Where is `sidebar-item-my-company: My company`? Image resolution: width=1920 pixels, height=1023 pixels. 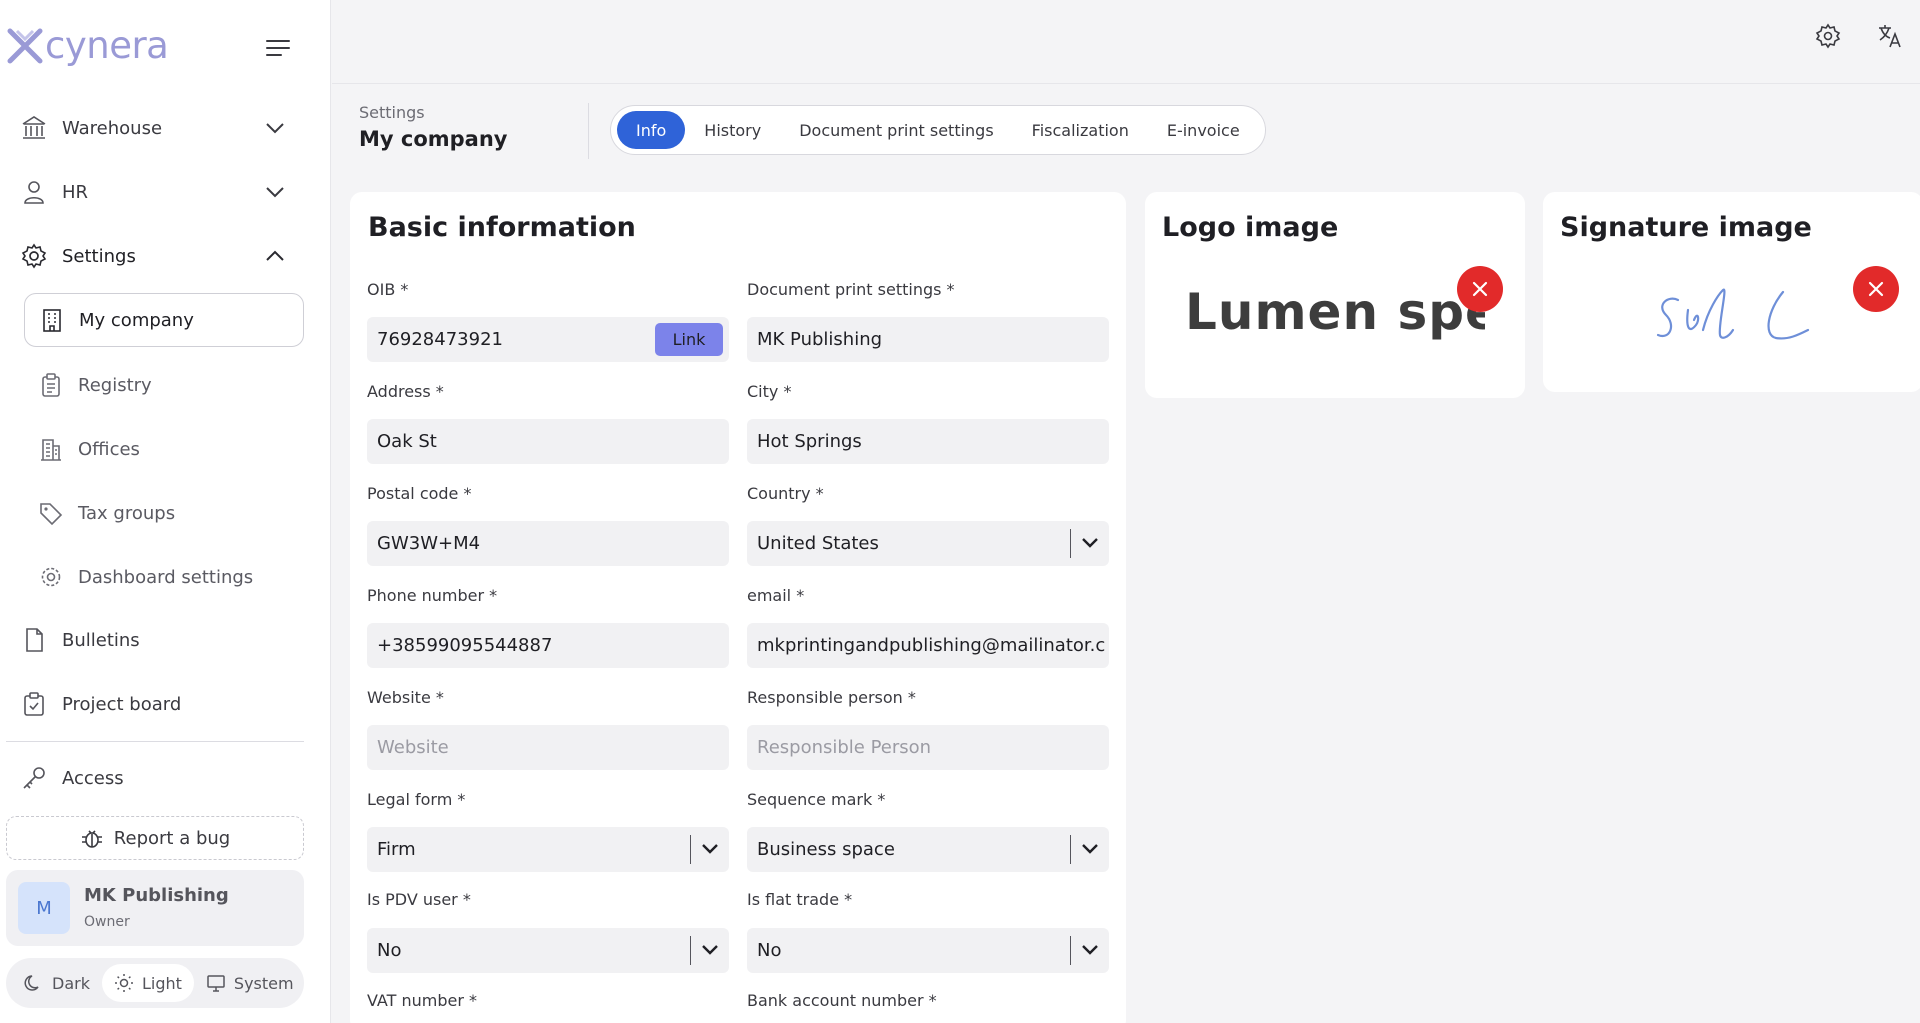
sidebar-item-my-company: My company is located at coordinates (164, 320).